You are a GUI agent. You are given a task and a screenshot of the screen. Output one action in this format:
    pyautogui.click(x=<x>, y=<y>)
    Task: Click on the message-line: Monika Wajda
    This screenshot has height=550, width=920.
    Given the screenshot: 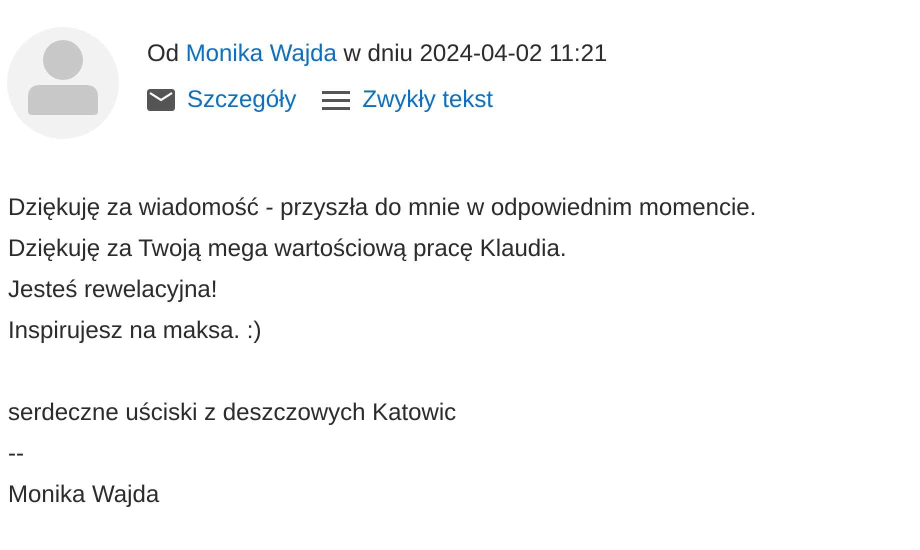 What is the action you would take?
    pyautogui.click(x=84, y=495)
    